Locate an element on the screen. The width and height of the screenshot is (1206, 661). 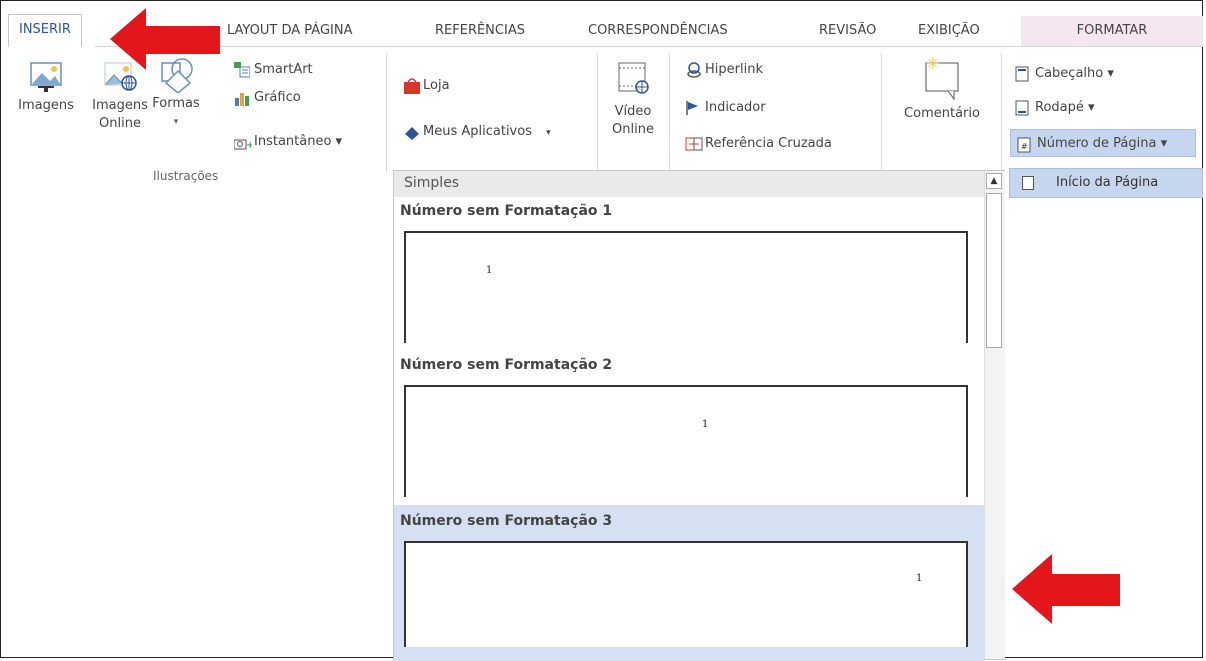
imagens-label: Imagens is located at coordinates (46, 105).